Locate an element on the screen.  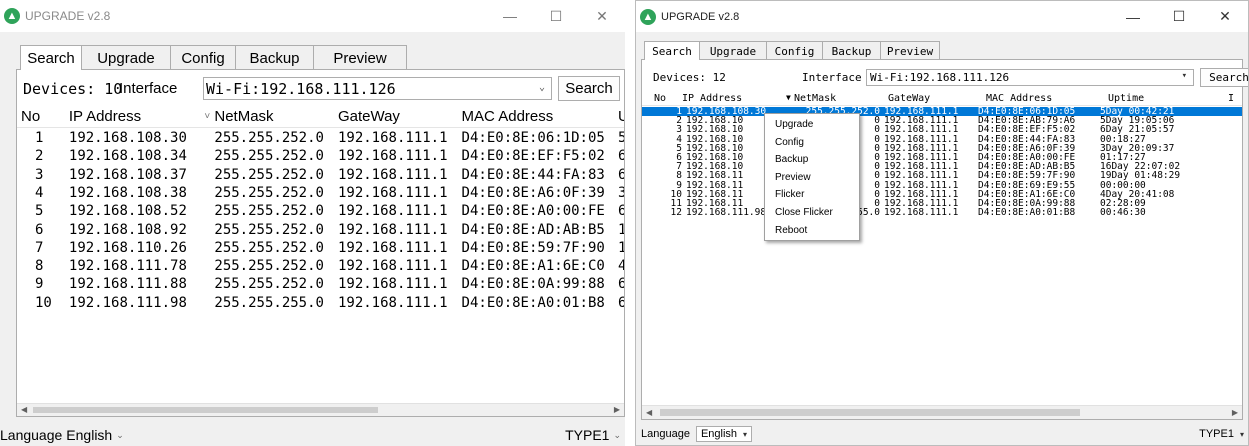
menu-item-reboot: Reboot is located at coordinates (812, 231).